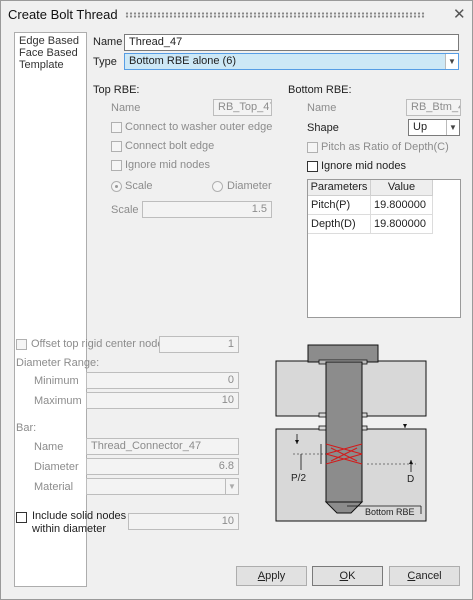 This screenshot has width=473, height=600. Describe the element at coordinates (347, 576) in the screenshot. I see `ok-button: OK` at that location.